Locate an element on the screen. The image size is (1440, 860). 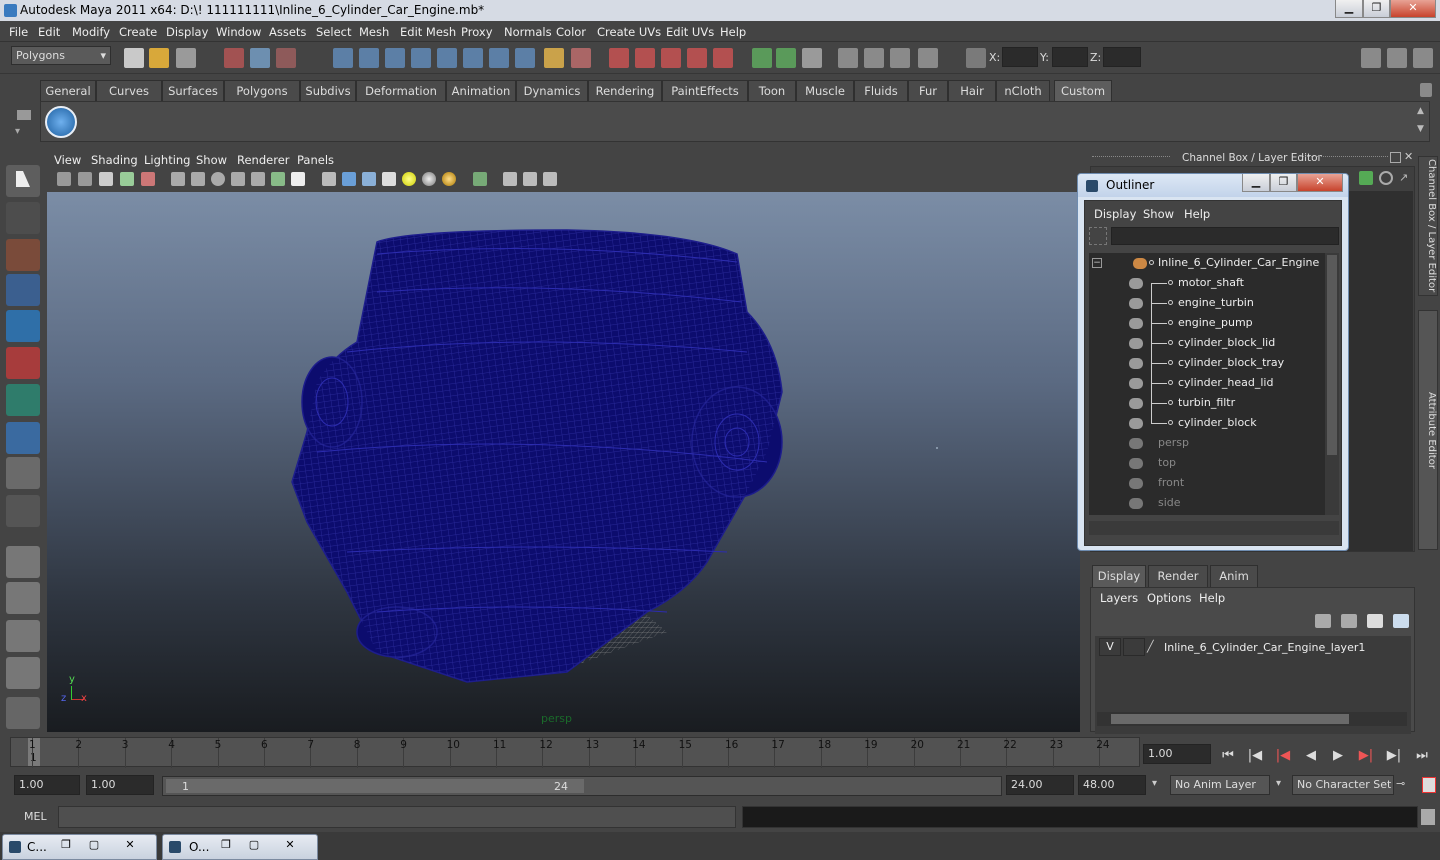
high-quality-icon is located at coordinates (449, 179).